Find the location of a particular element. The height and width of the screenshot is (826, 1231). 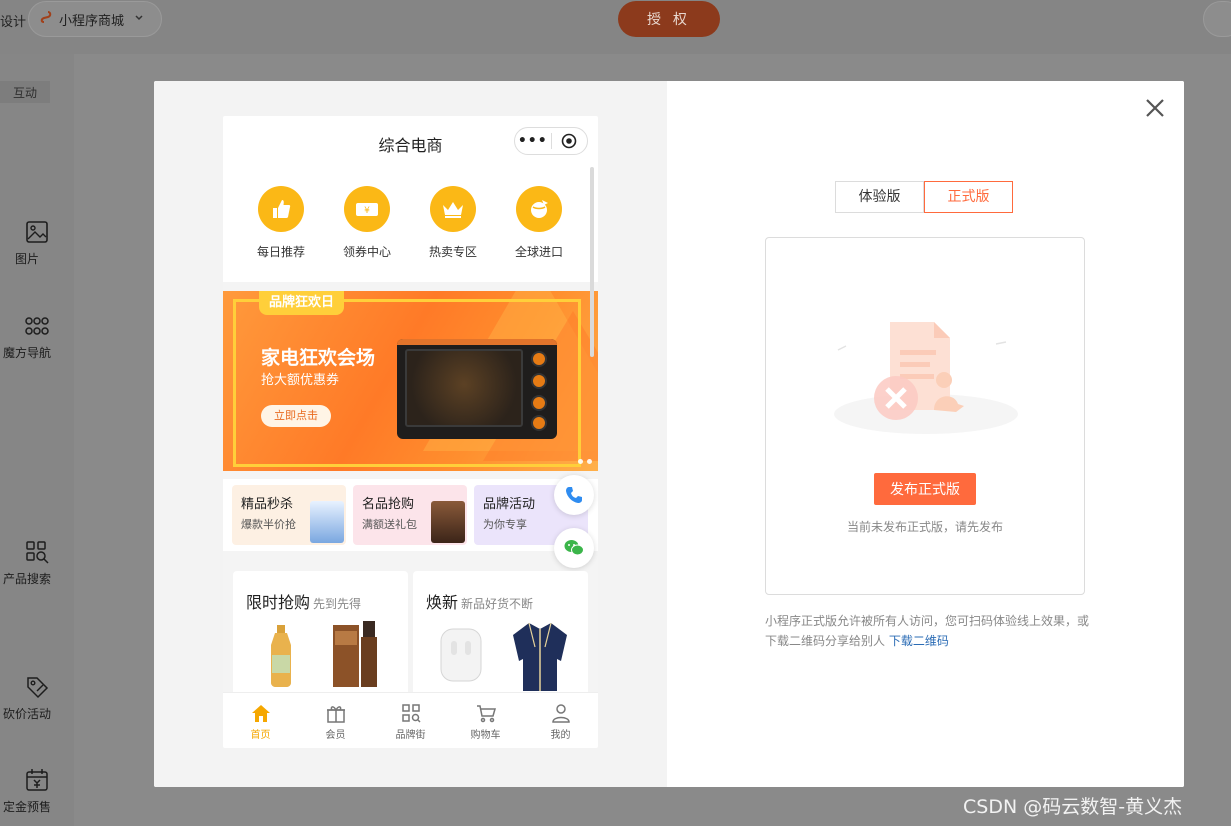

quick-link-label: 热卖专区 is located at coordinates (452, 252).